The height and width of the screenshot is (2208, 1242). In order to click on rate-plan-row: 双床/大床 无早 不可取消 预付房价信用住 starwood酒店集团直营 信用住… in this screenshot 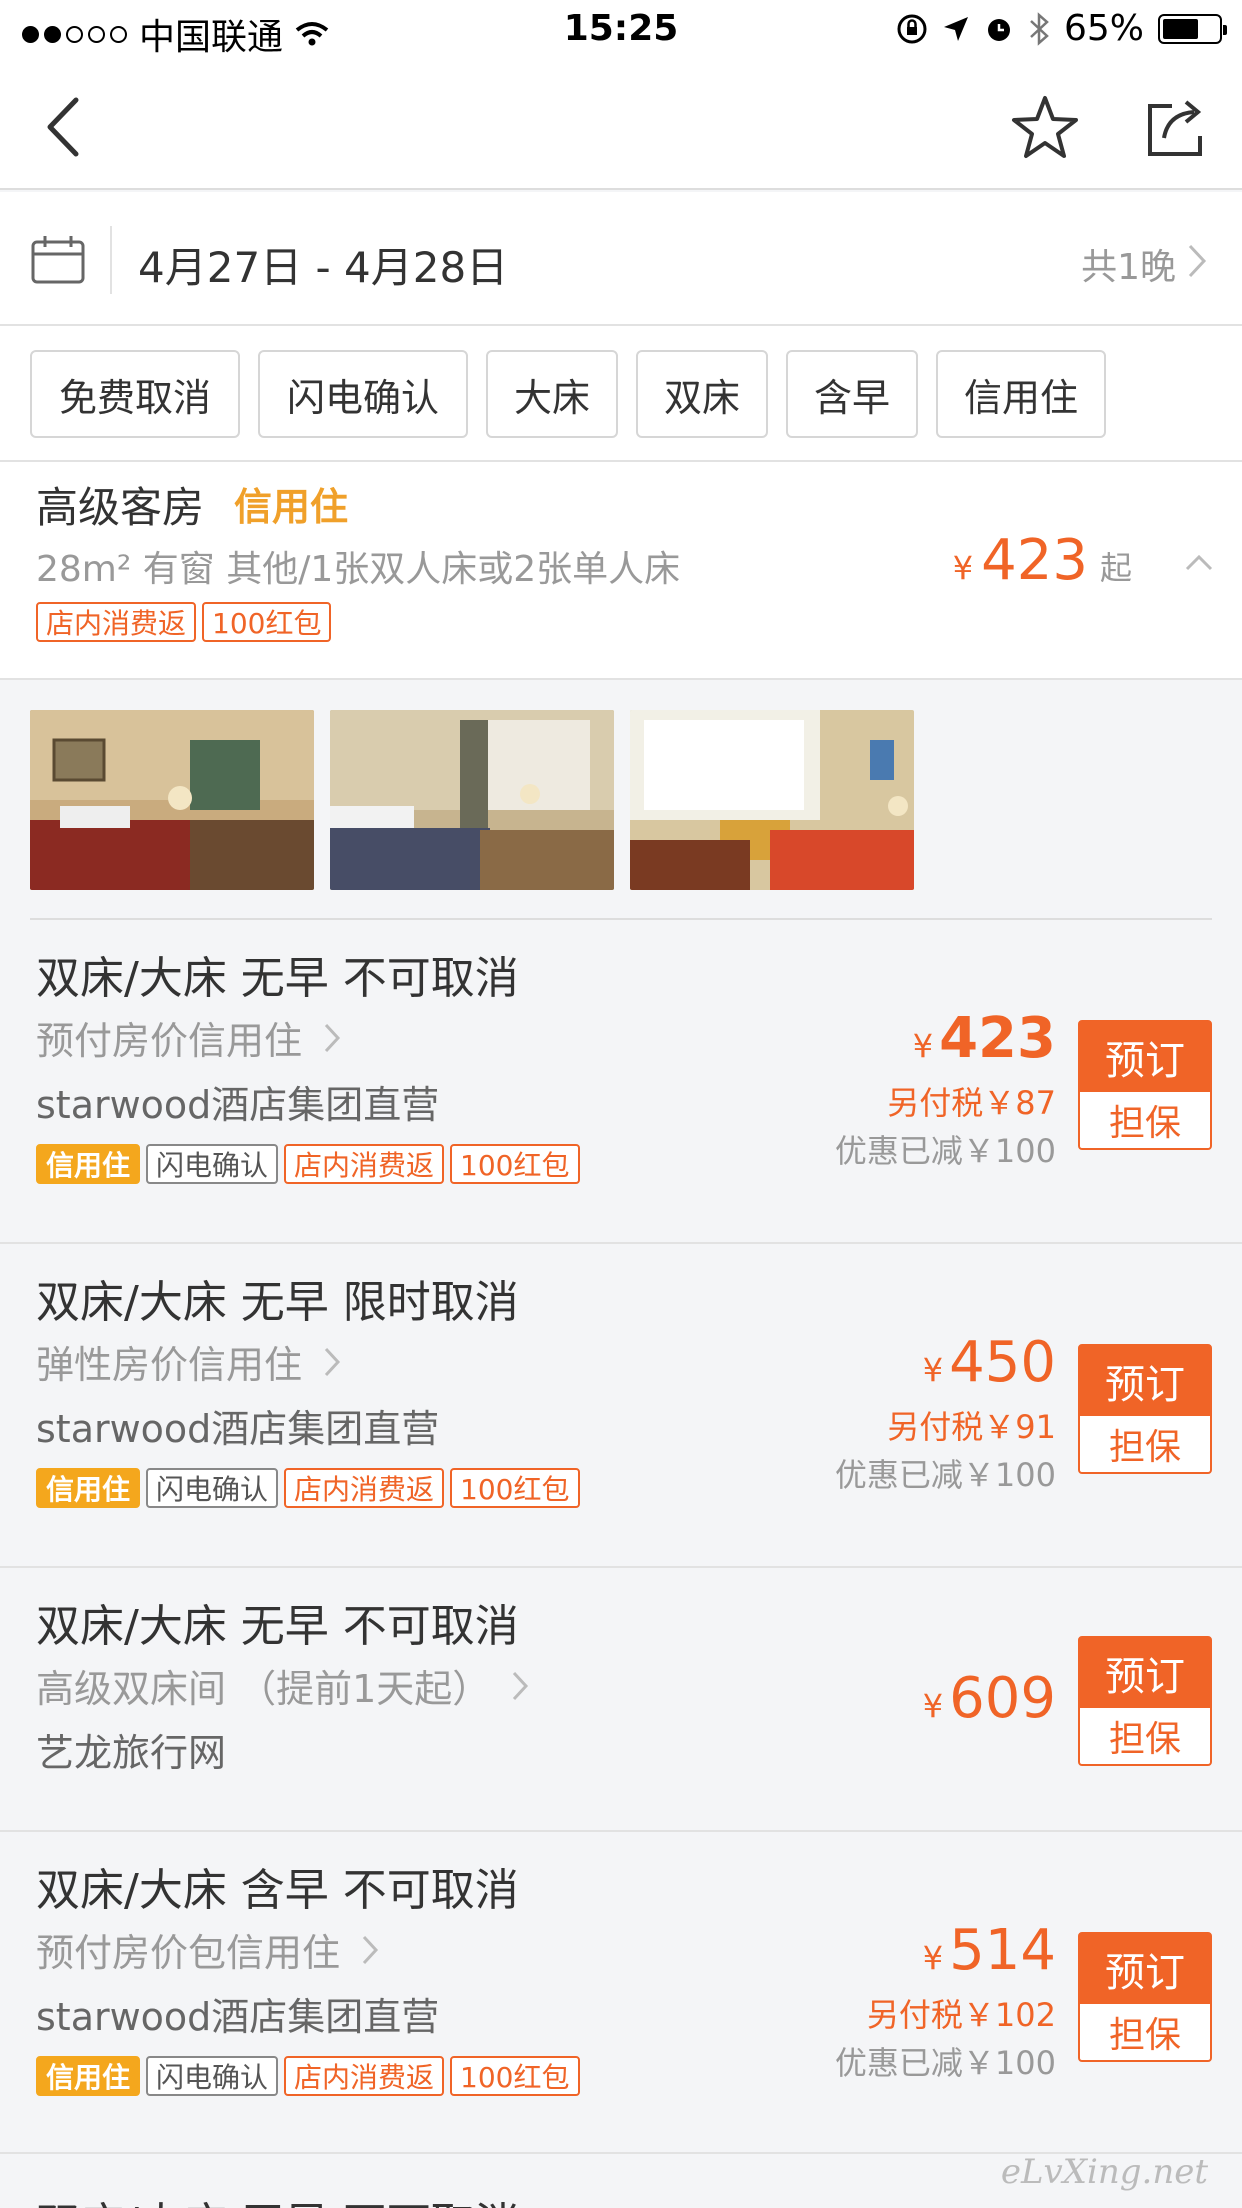, I will do `click(621, 1083)`.